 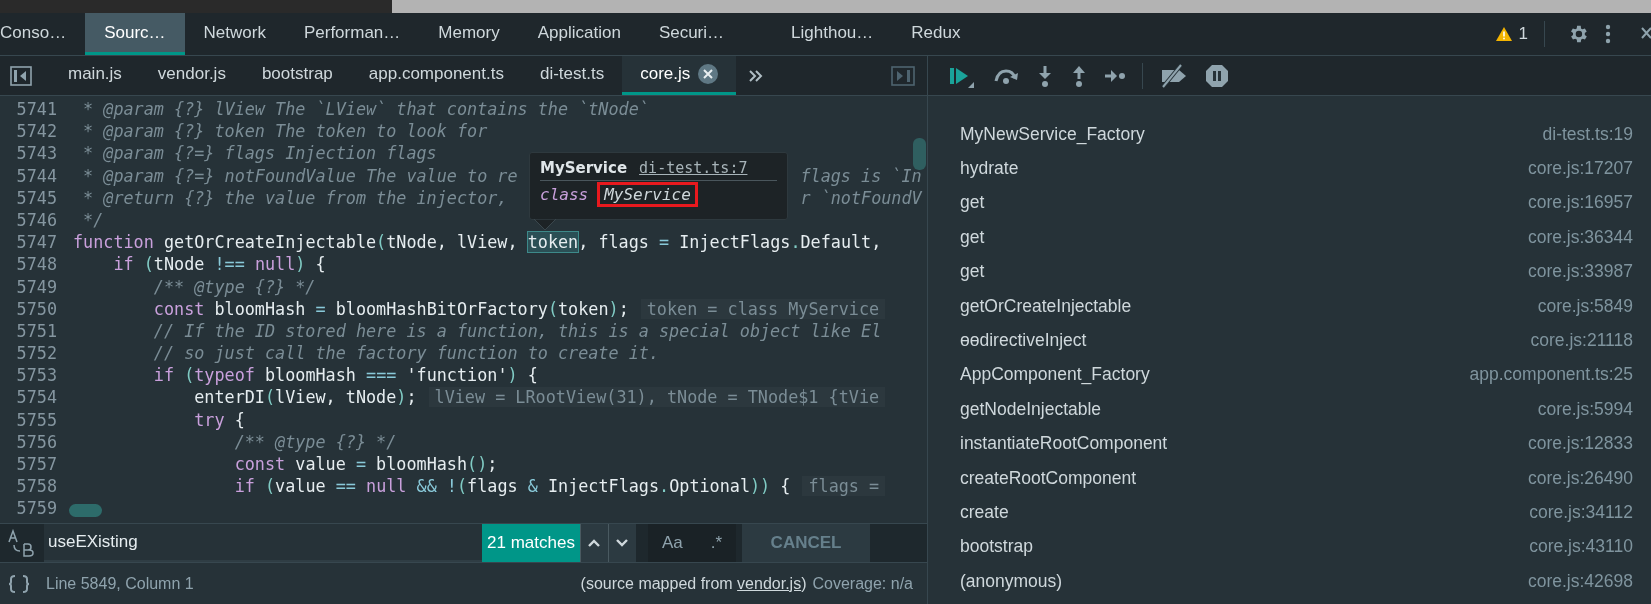 I want to click on step-icon, so click(x=1115, y=75).